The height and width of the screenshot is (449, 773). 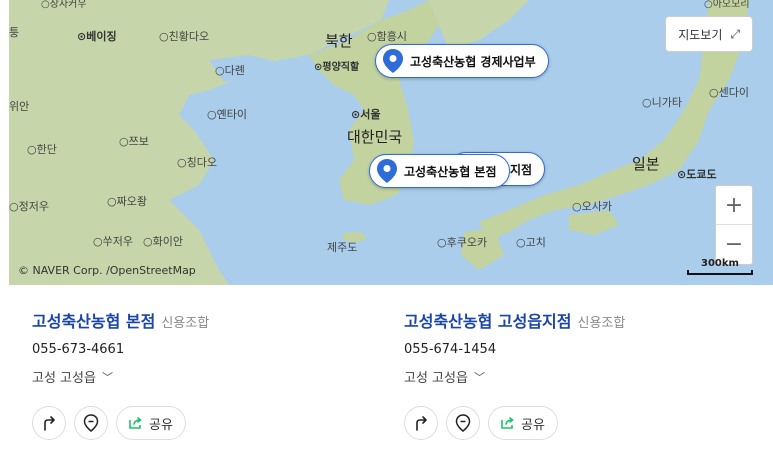 I want to click on map-attribution: © NAVER Corp. /OpenStreetMap, so click(x=107, y=270).